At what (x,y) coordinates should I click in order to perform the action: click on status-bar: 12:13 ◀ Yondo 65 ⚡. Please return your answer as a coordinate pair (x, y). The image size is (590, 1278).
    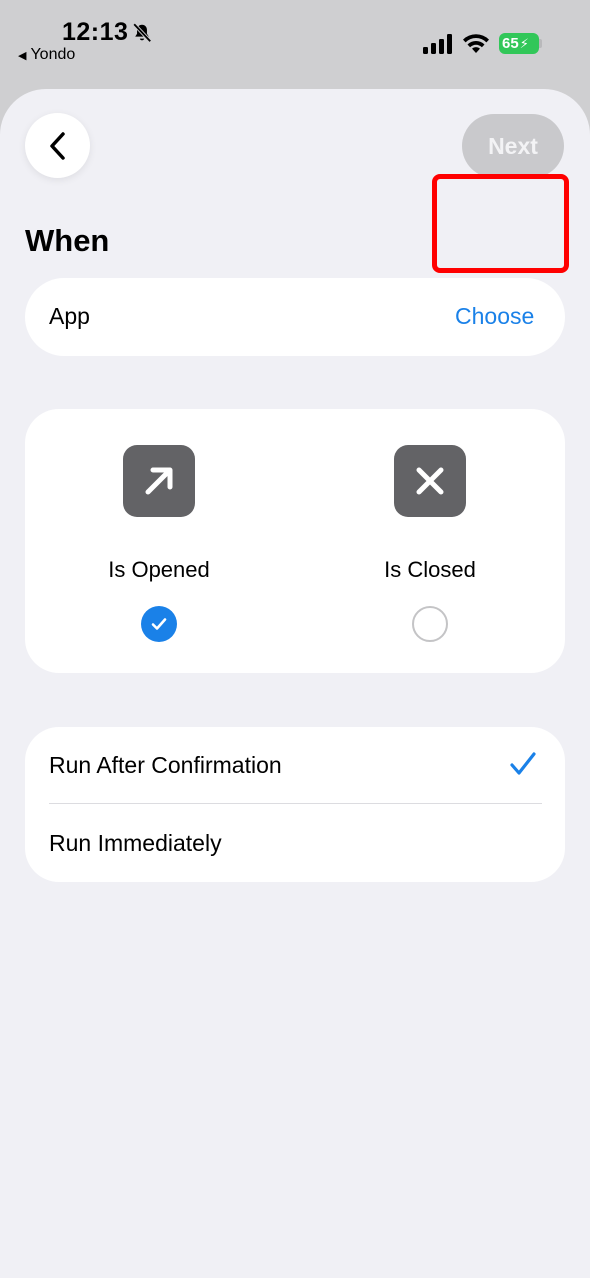
    Looking at the image, I should click on (295, 45).